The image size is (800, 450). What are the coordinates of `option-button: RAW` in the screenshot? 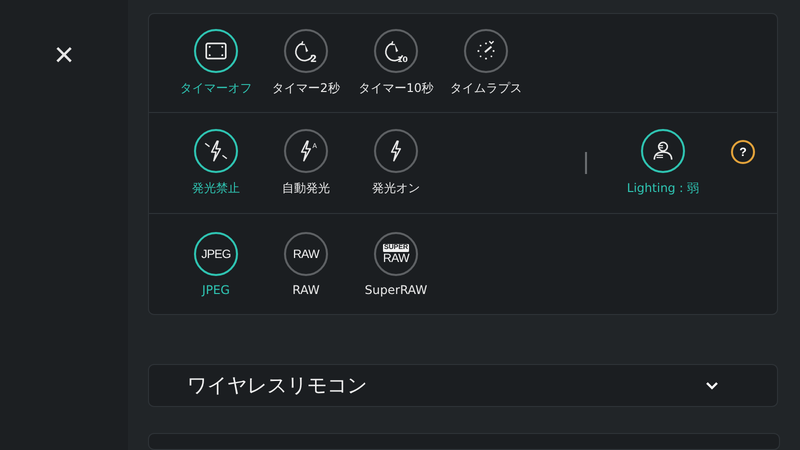 It's located at (306, 254).